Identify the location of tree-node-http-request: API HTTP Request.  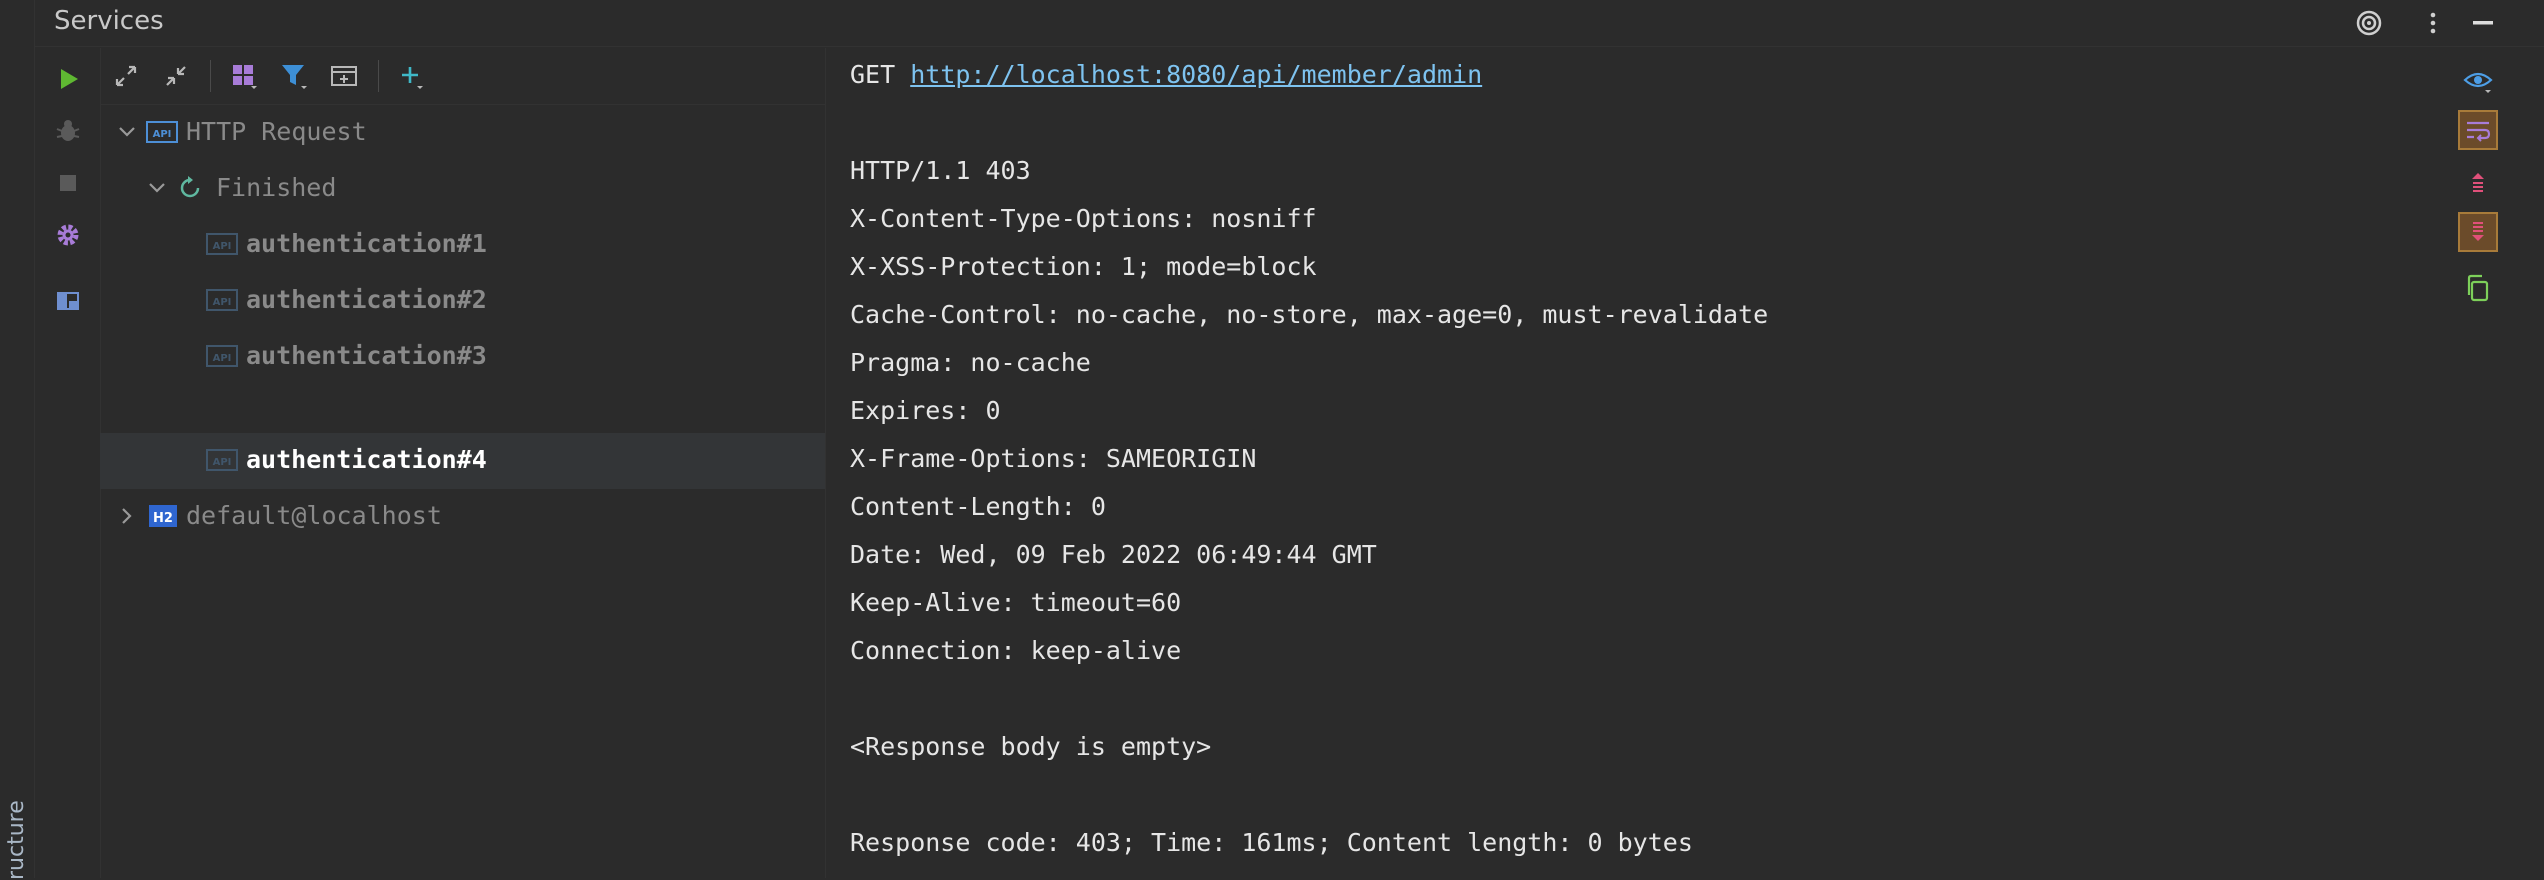
(462, 133).